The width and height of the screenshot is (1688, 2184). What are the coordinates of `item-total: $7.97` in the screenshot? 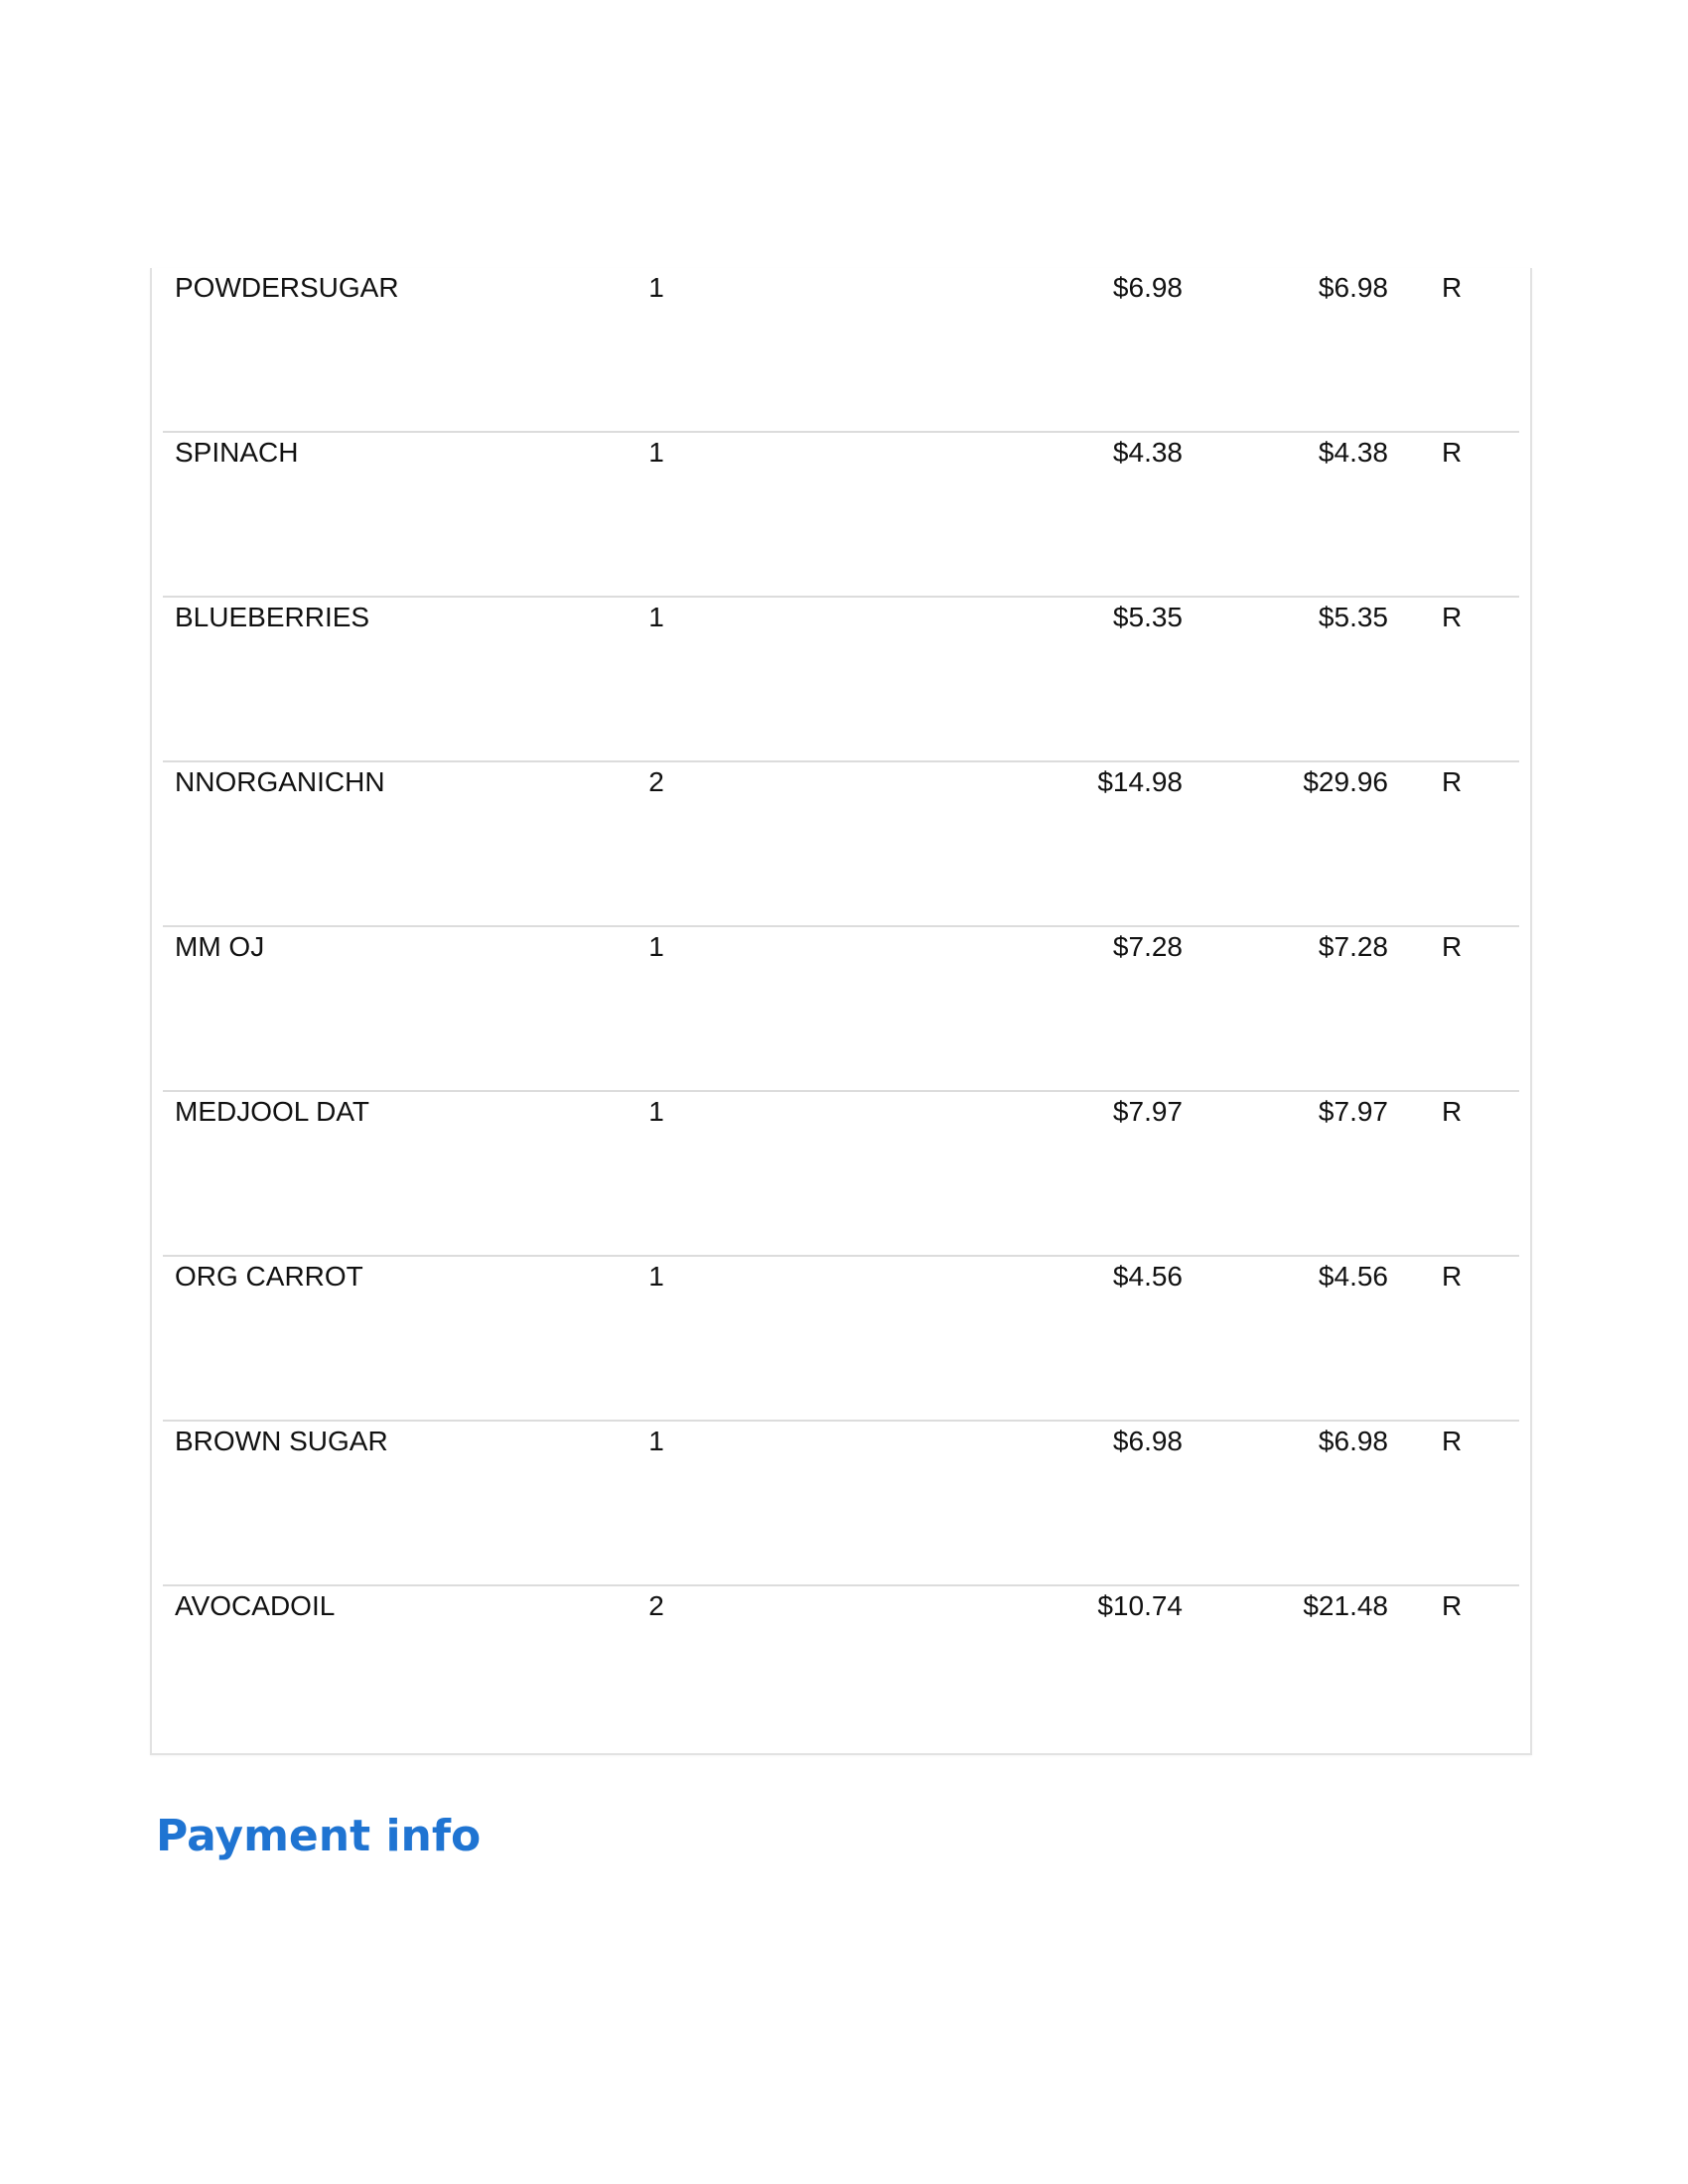 It's located at (1353, 1111).